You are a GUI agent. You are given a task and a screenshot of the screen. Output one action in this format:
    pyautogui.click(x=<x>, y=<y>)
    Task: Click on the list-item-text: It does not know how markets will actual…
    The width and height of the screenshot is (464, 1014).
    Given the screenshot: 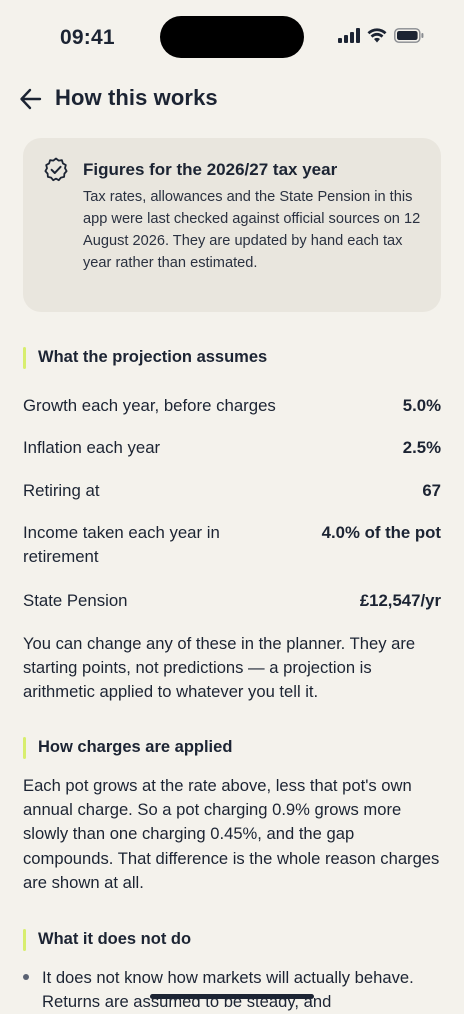 What is the action you would take?
    pyautogui.click(x=228, y=989)
    